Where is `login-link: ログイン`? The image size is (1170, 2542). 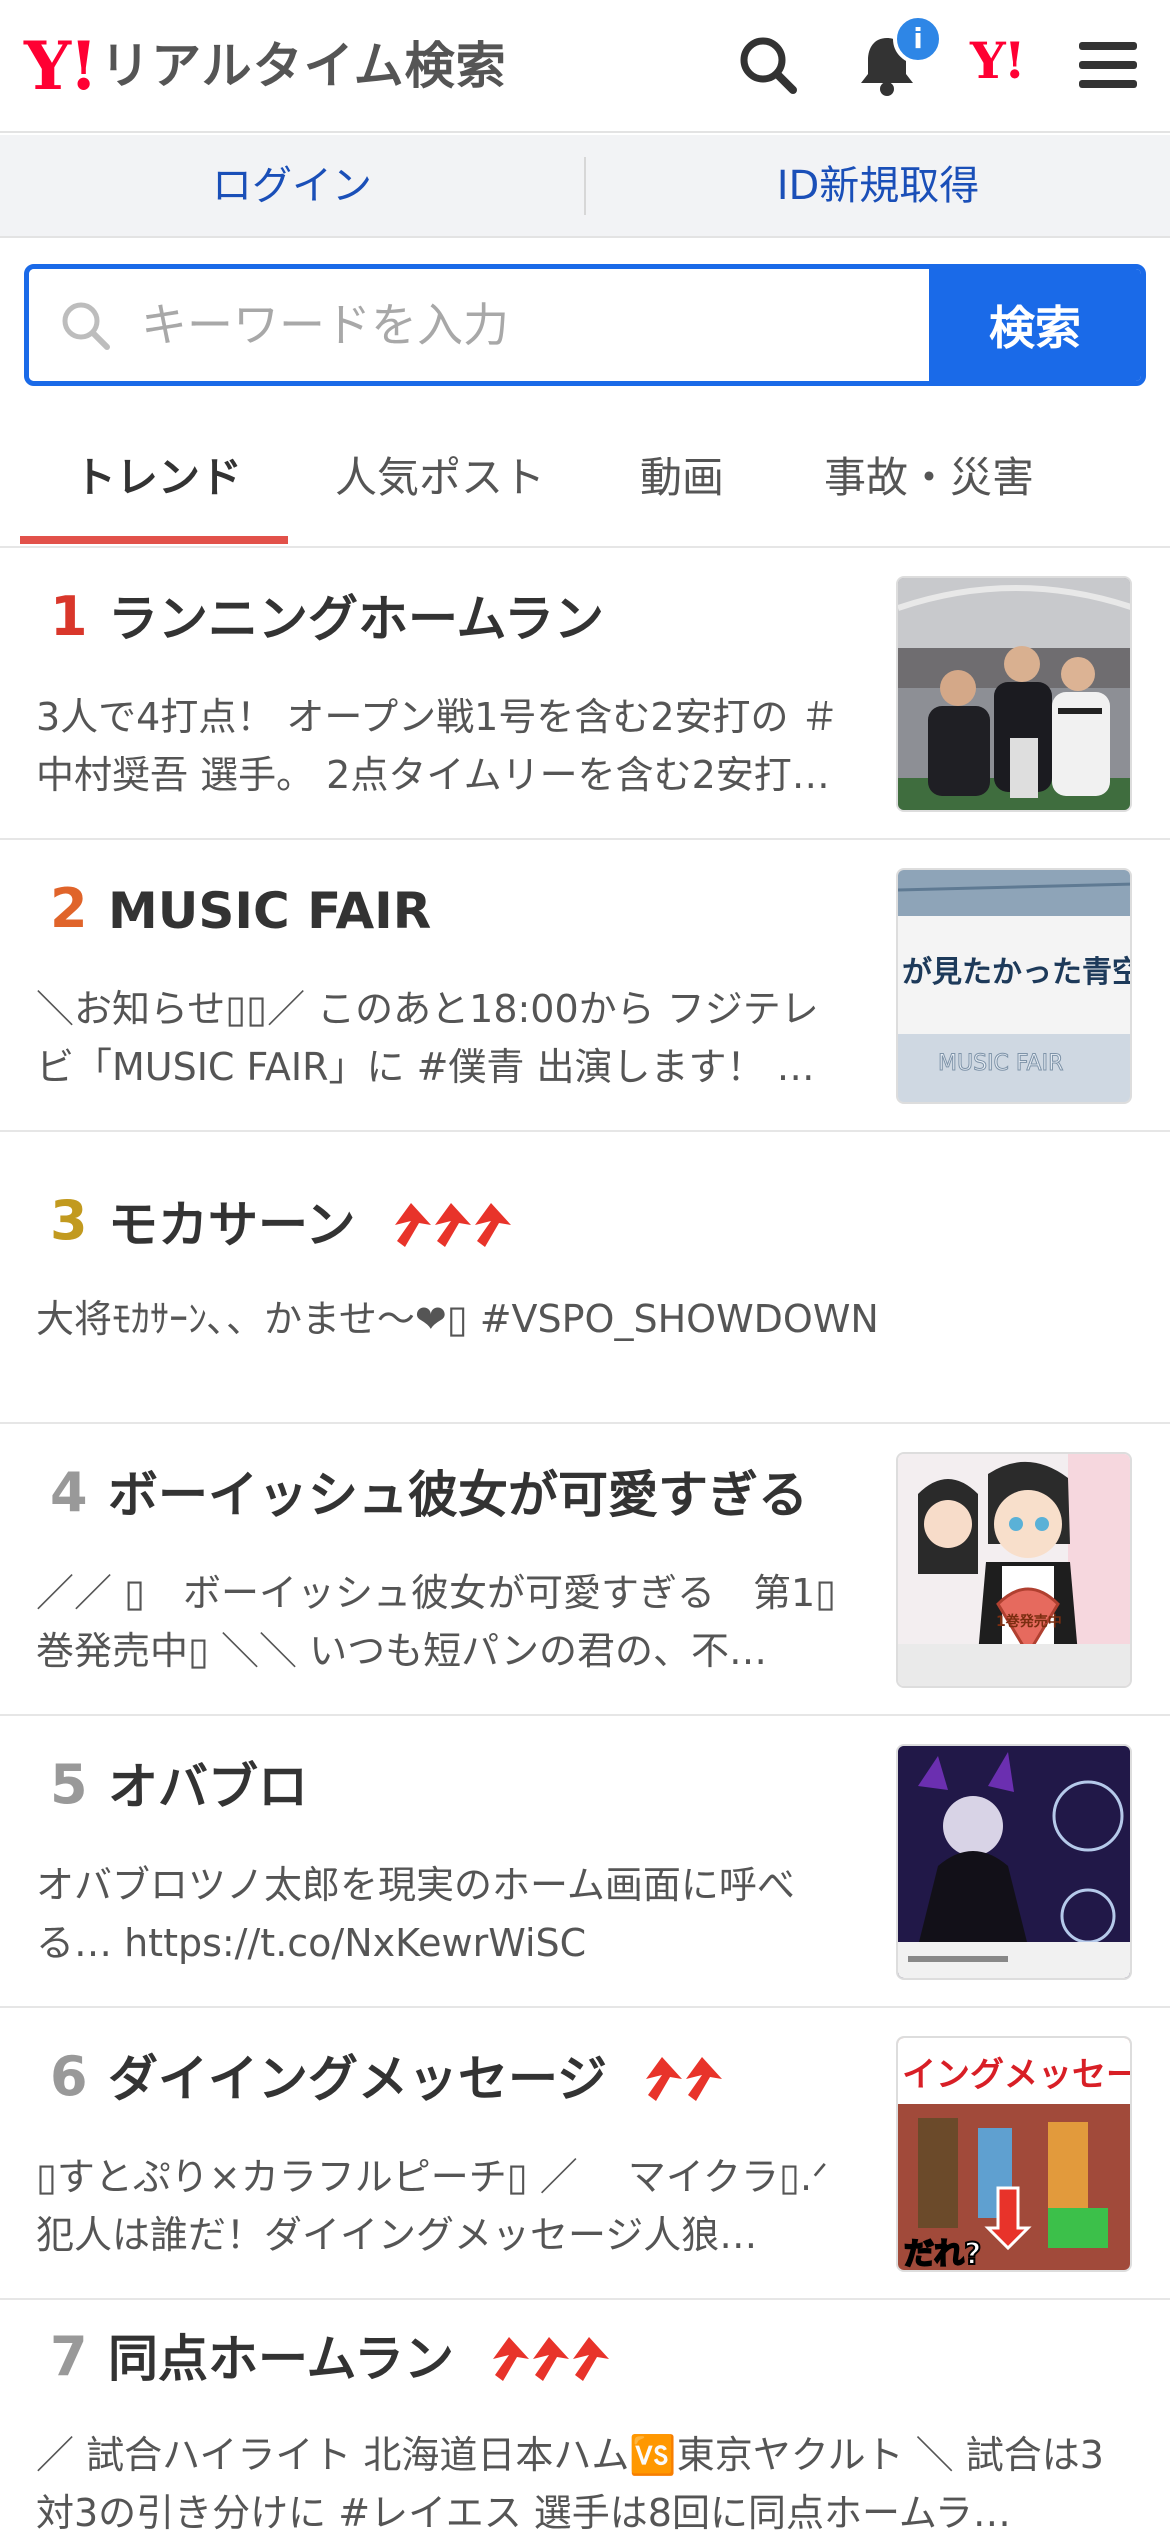 login-link: ログイン is located at coordinates (292, 186).